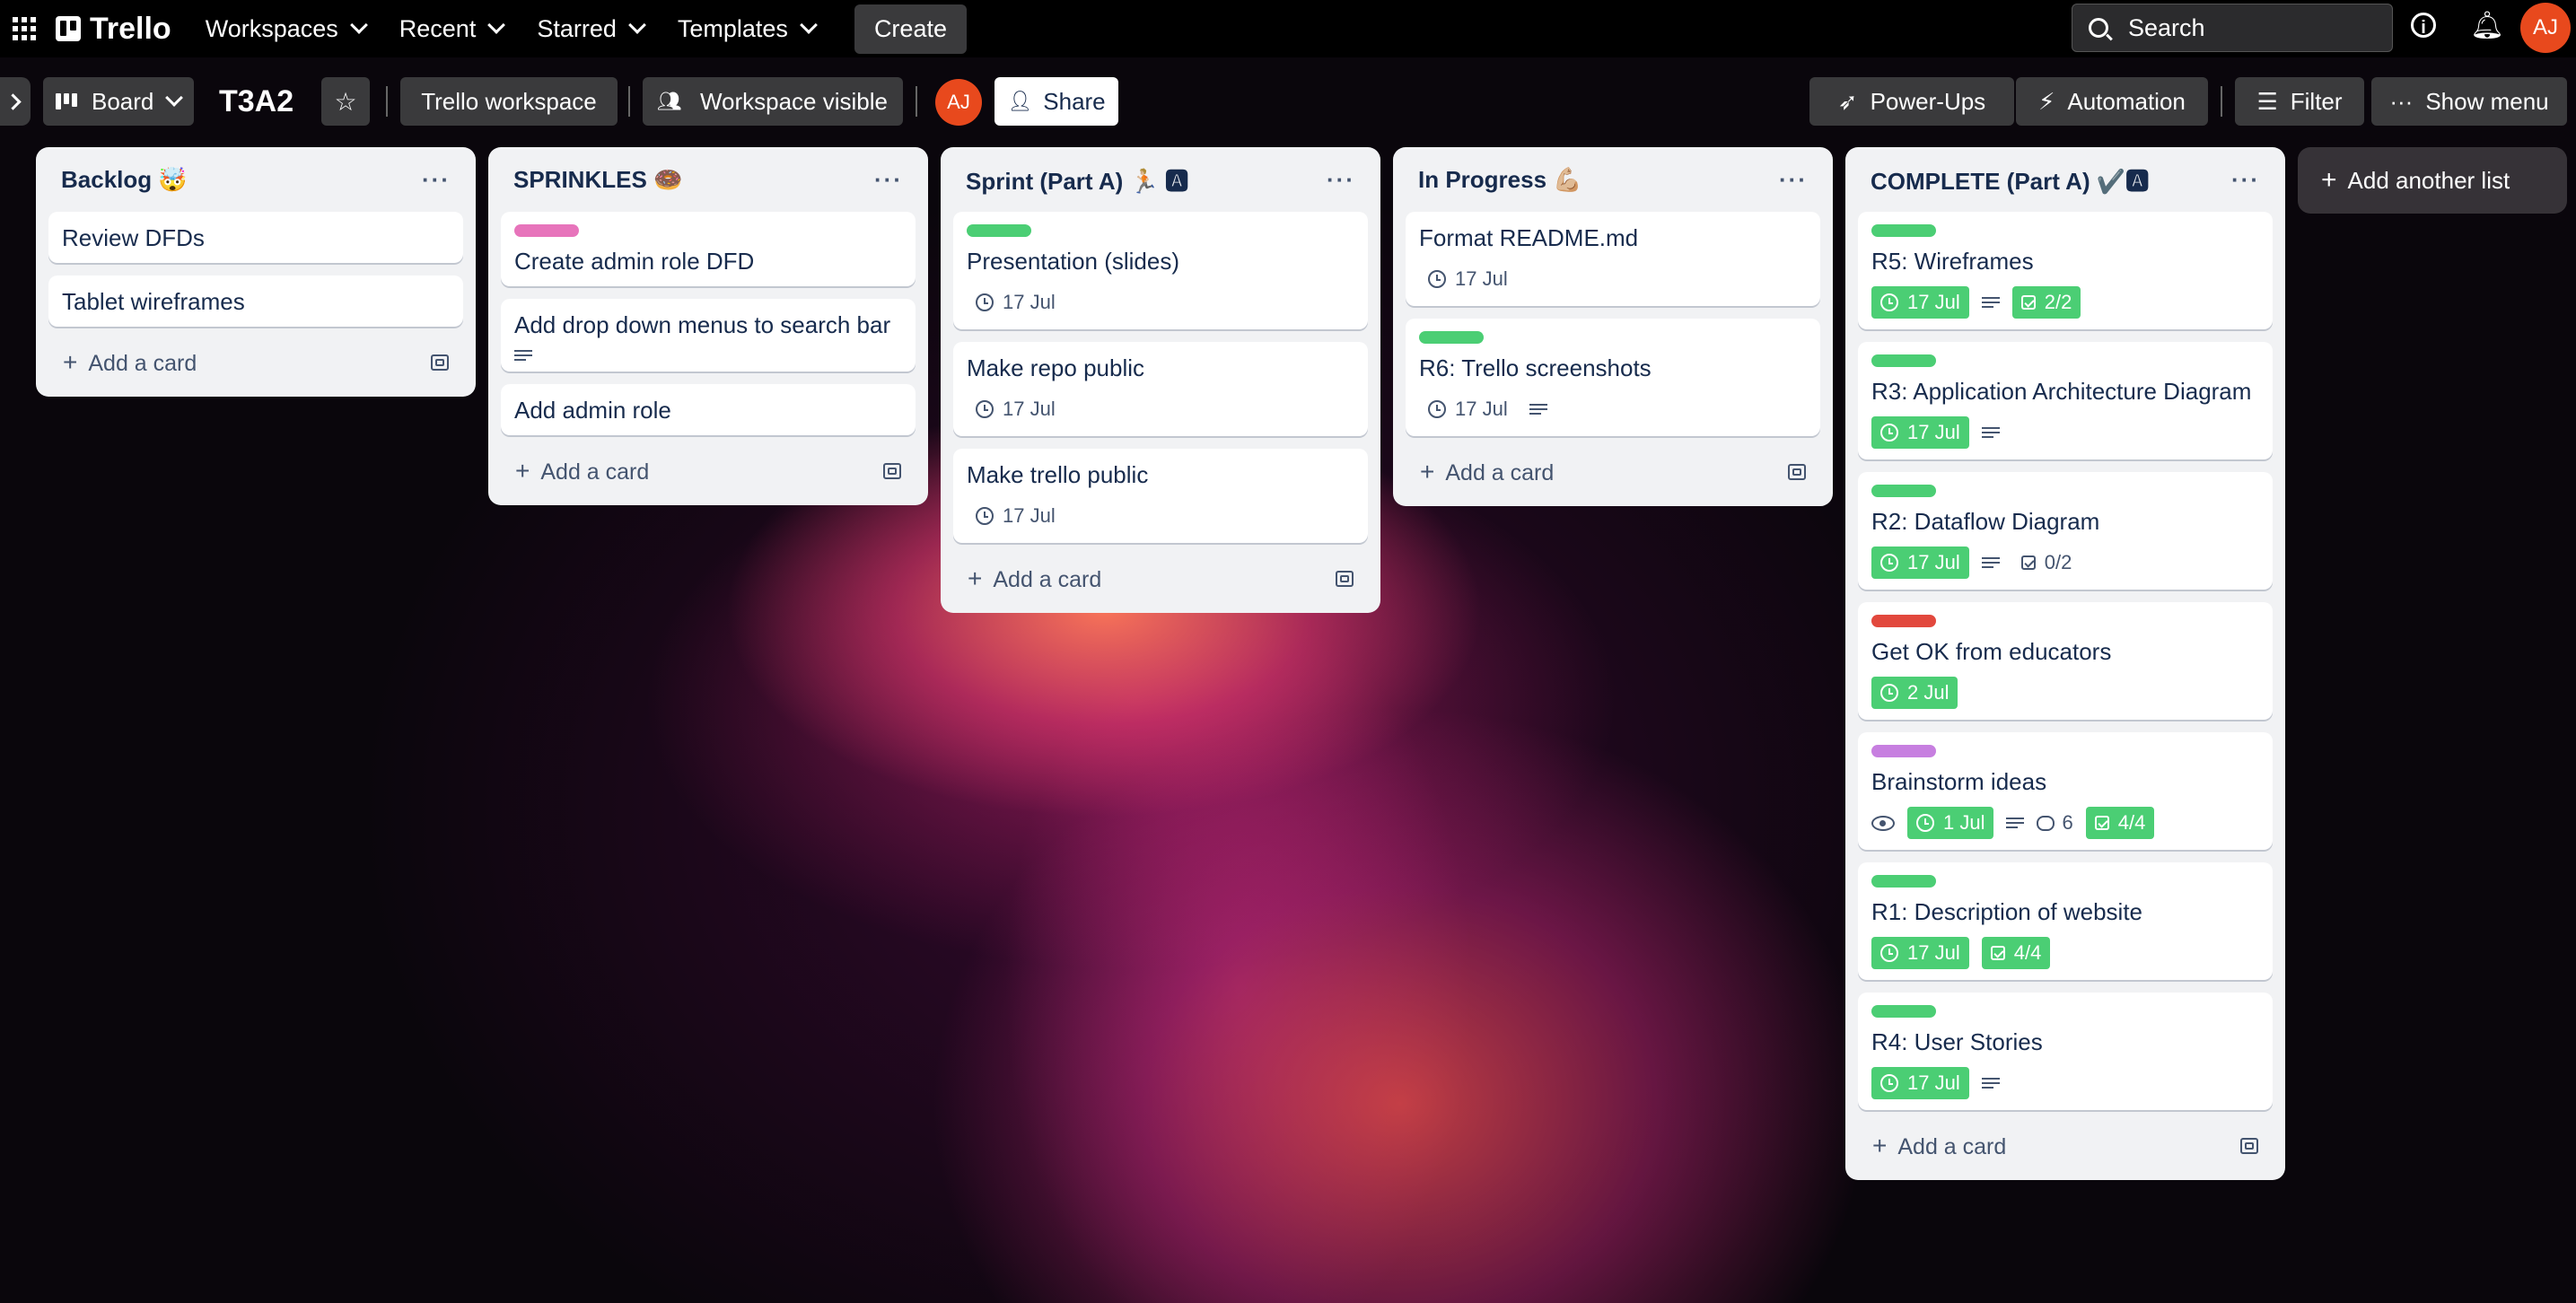  What do you see at coordinates (1929, 692) in the screenshot?
I see `due-date: 2 Jul` at bounding box center [1929, 692].